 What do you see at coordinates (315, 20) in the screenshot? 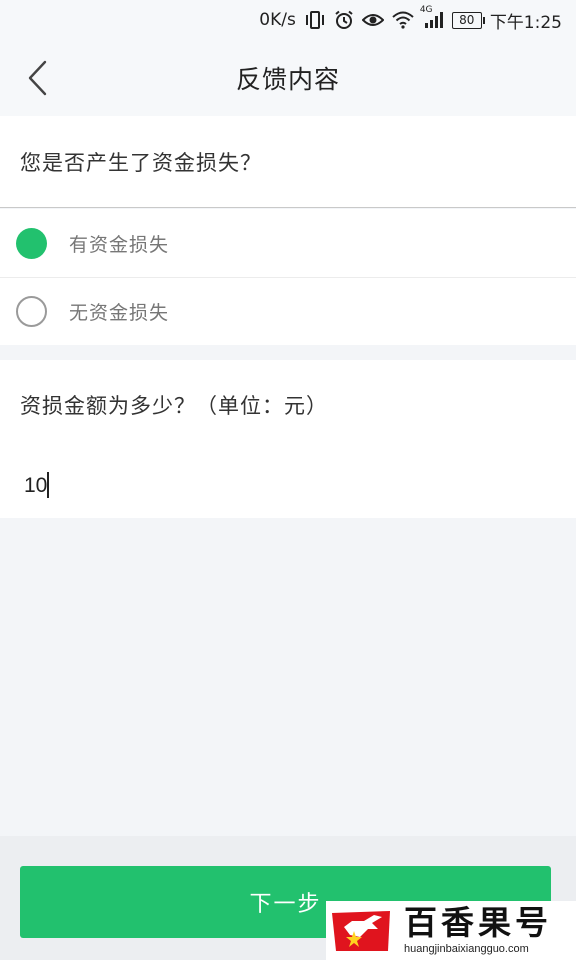
I see `vibrate-icon` at bounding box center [315, 20].